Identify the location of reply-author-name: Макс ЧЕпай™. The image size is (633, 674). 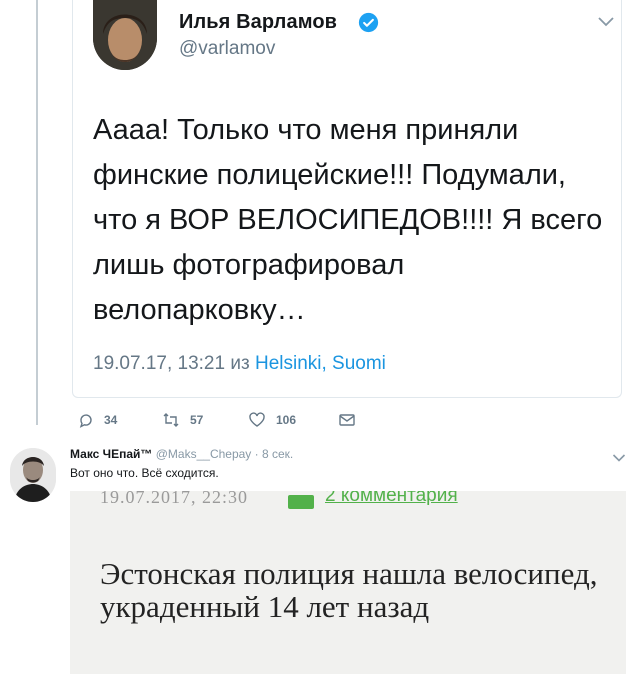
(111, 454).